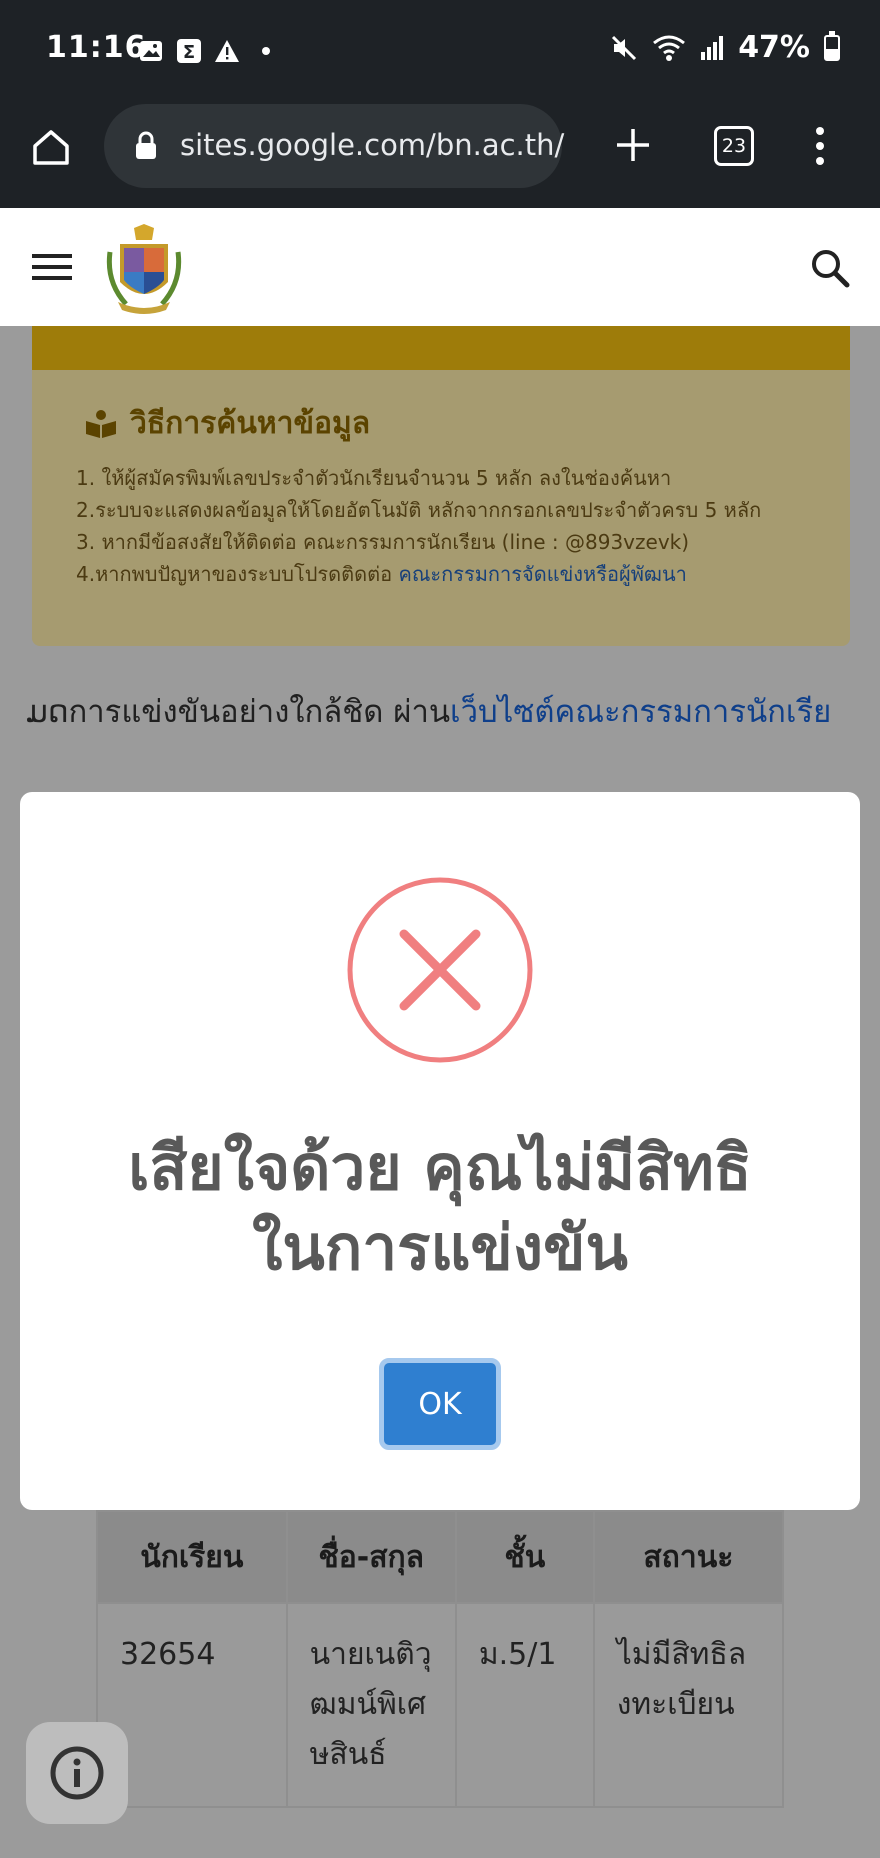 The width and height of the screenshot is (880, 1858). What do you see at coordinates (237, 574) in the screenshot?
I see `instruction-line-4-text: 4.หากพบปัญหาของระบบโปรดติดต่อ` at bounding box center [237, 574].